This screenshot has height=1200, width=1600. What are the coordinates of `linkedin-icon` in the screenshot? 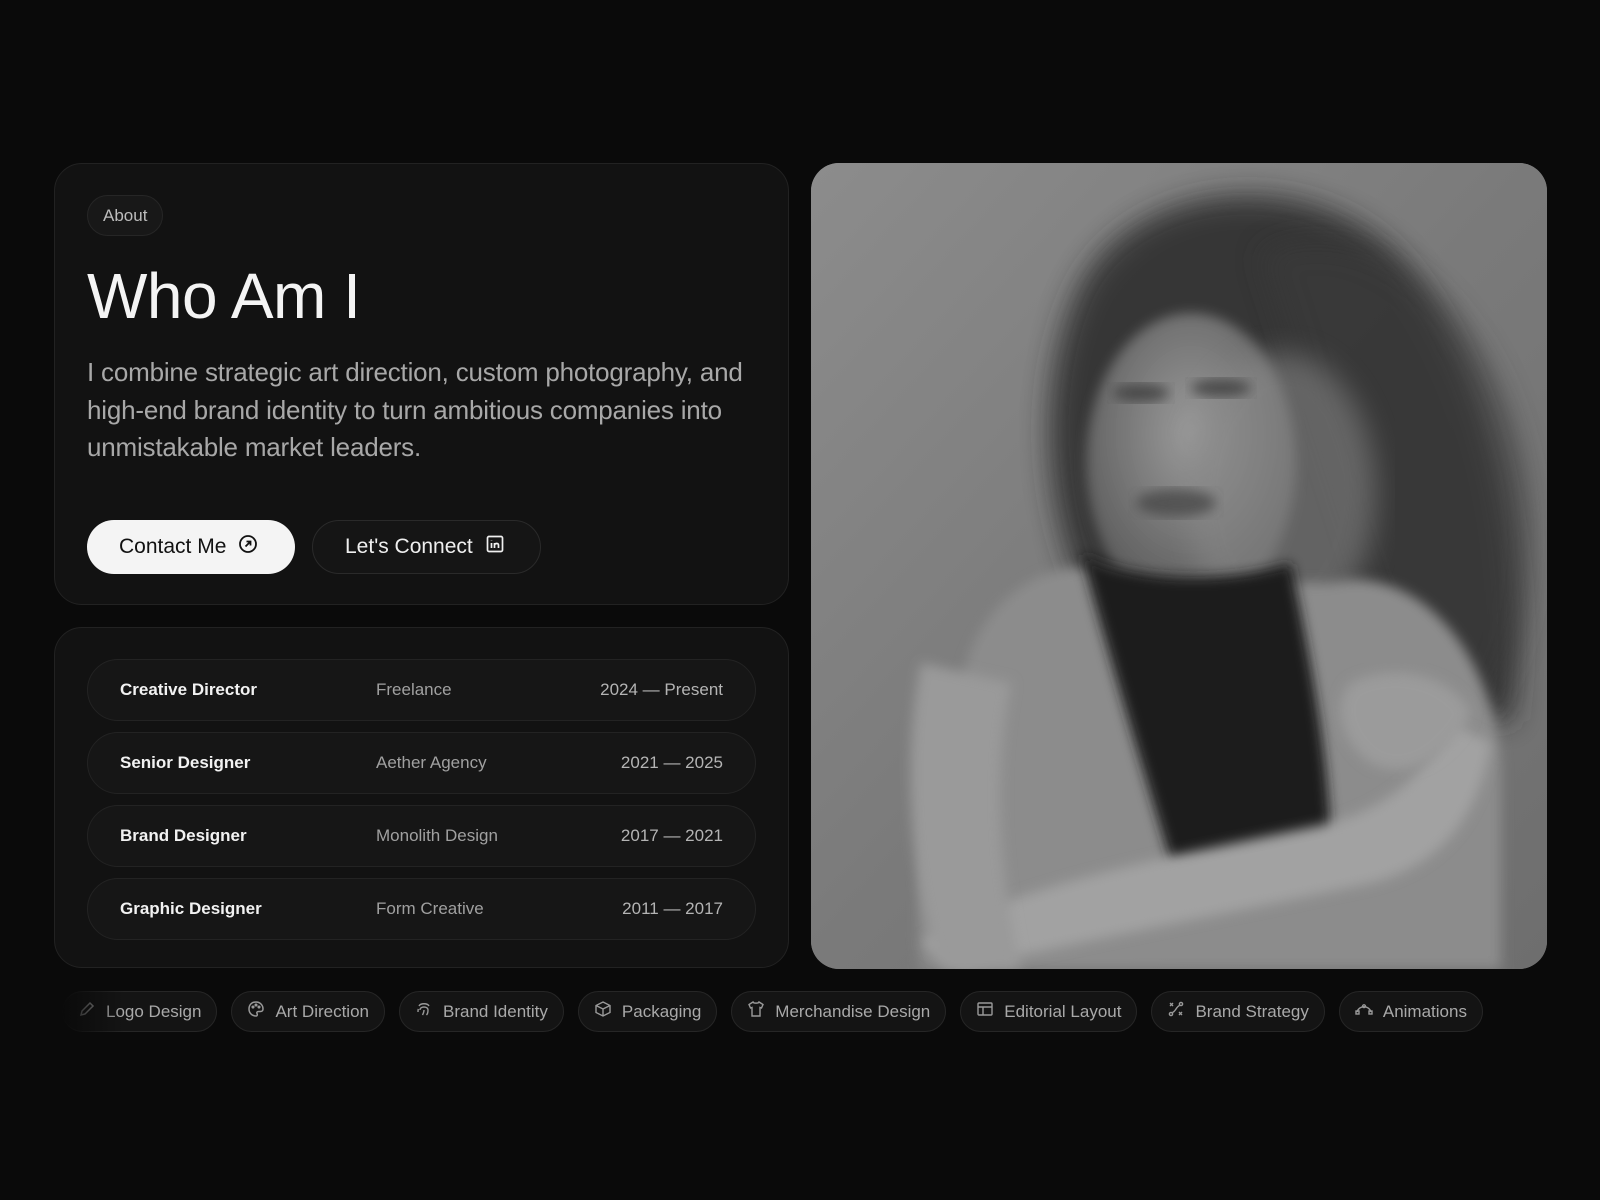 It's located at (495, 547).